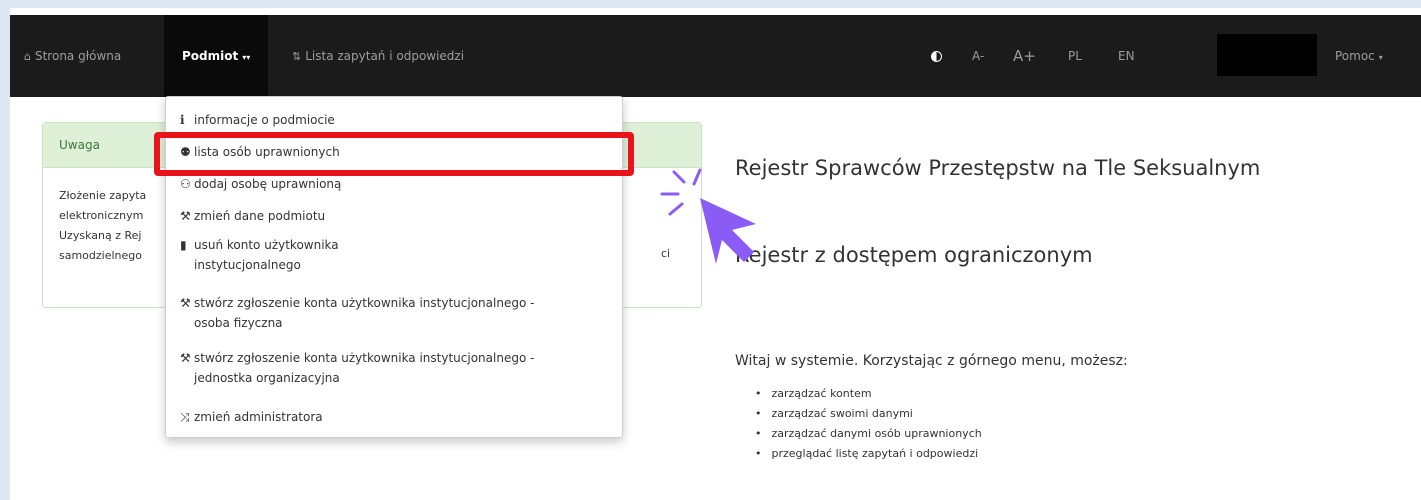  I want to click on menu-item-label-line2: instytucjonalnego, so click(247, 265).